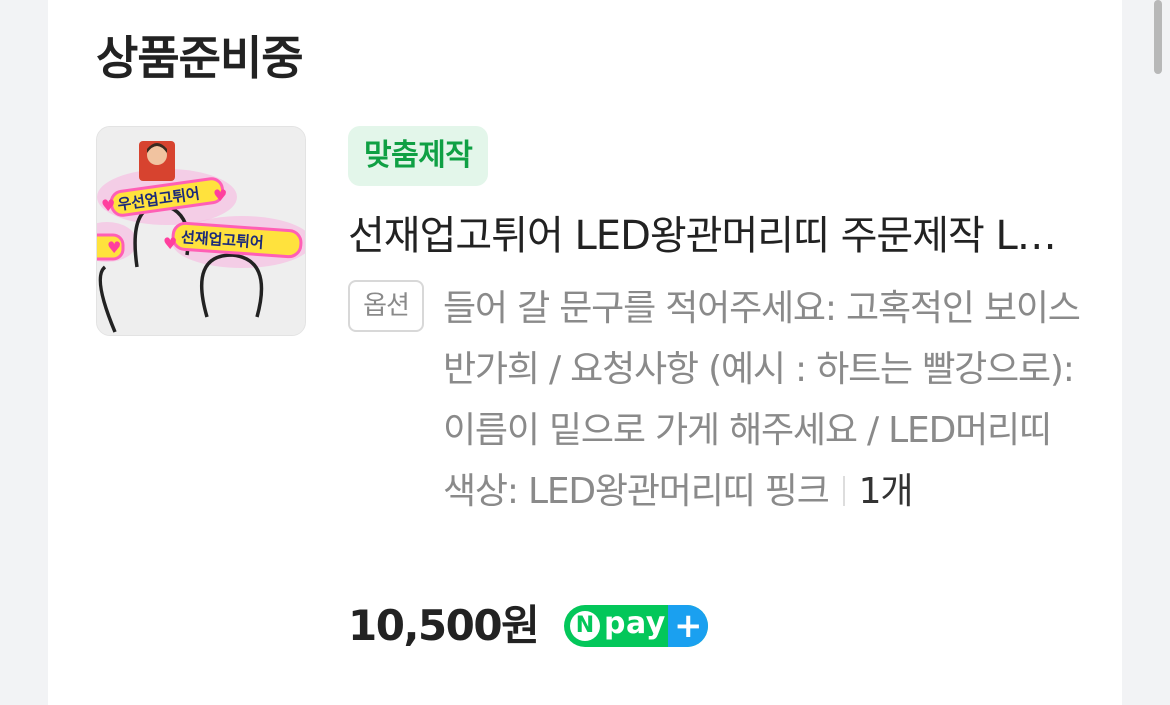  What do you see at coordinates (418, 156) in the screenshot?
I see `custom-made-badge: 맞춤제작` at bounding box center [418, 156].